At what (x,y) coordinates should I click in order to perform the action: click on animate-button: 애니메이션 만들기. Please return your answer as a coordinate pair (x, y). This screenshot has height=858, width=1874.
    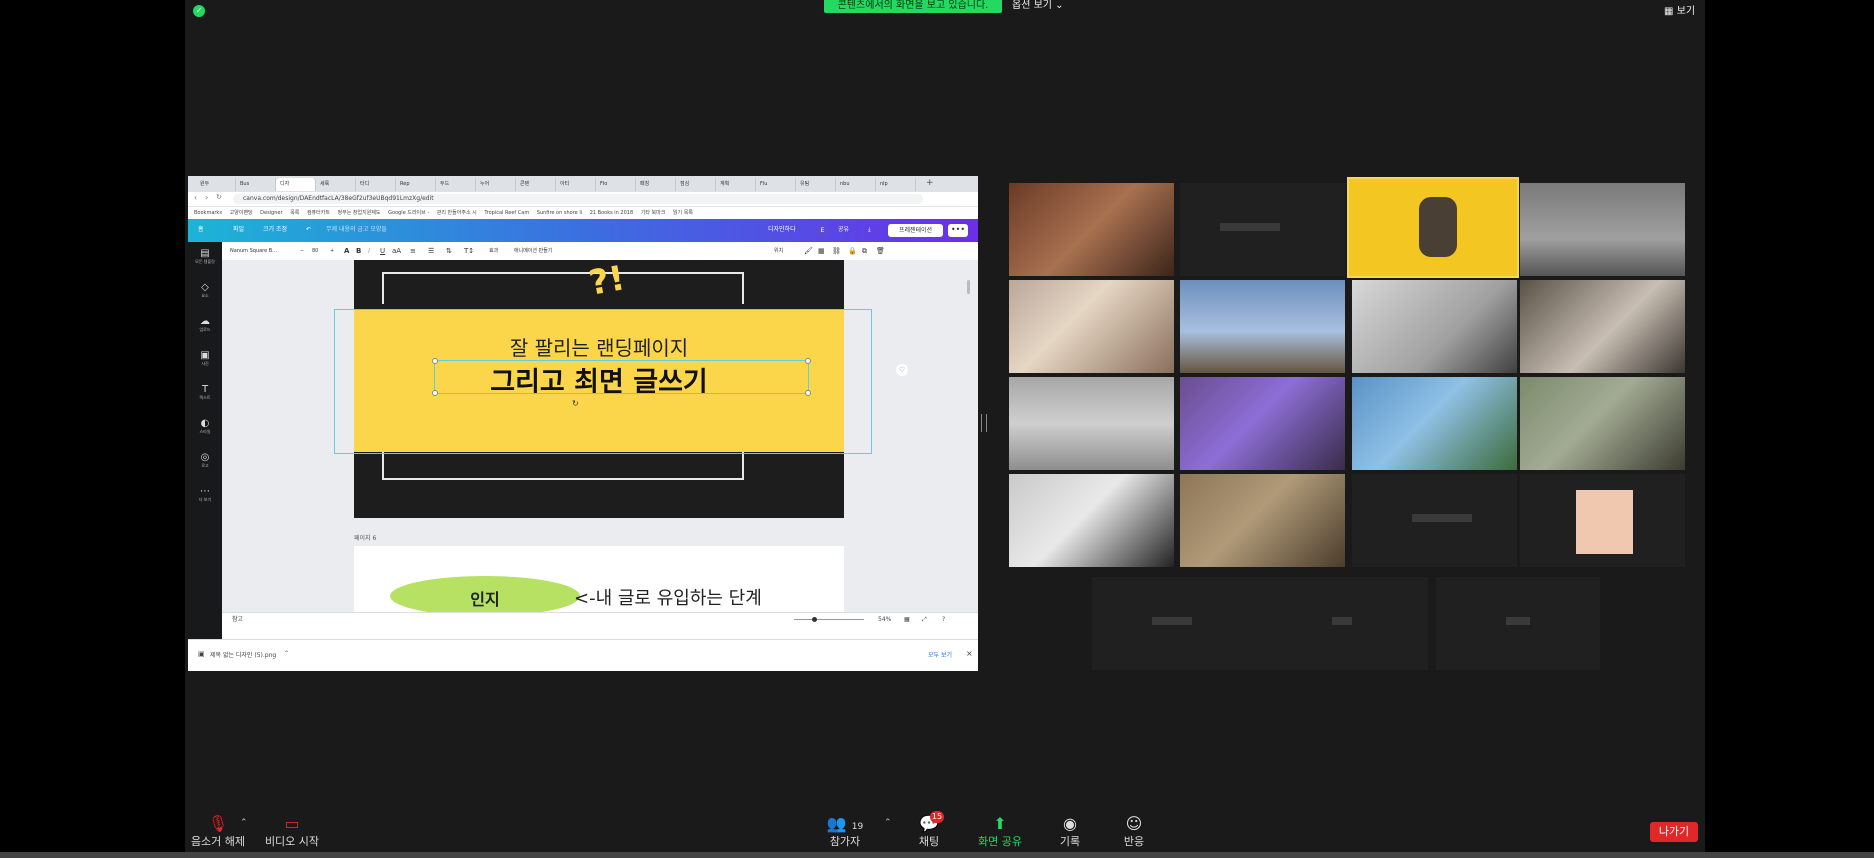
    Looking at the image, I should click on (533, 251).